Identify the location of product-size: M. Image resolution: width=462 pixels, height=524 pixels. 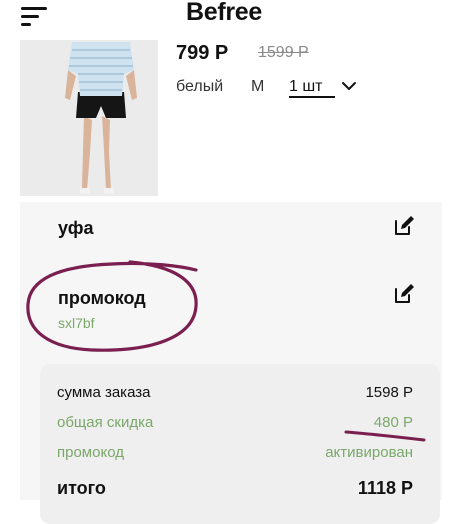
(258, 86).